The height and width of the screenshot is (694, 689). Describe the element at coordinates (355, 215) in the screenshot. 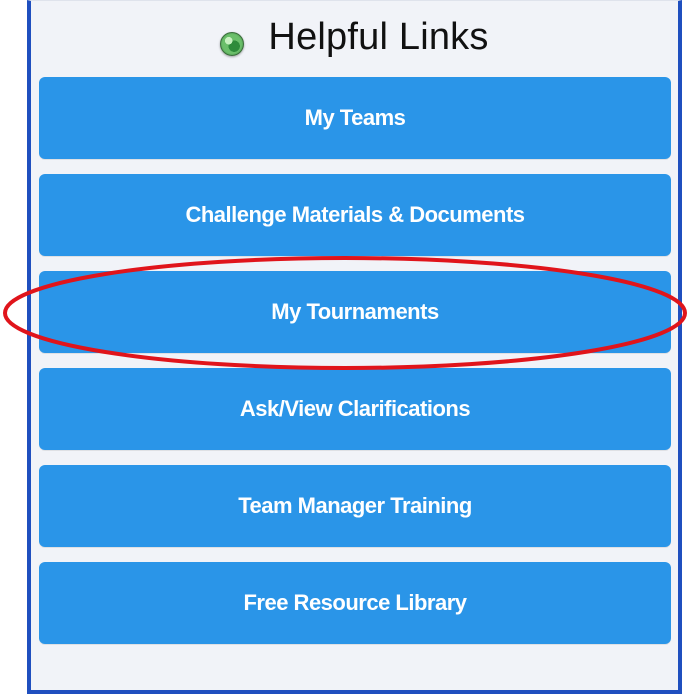

I see `challenge-materials-button: Challenge Materials & Documents` at that location.